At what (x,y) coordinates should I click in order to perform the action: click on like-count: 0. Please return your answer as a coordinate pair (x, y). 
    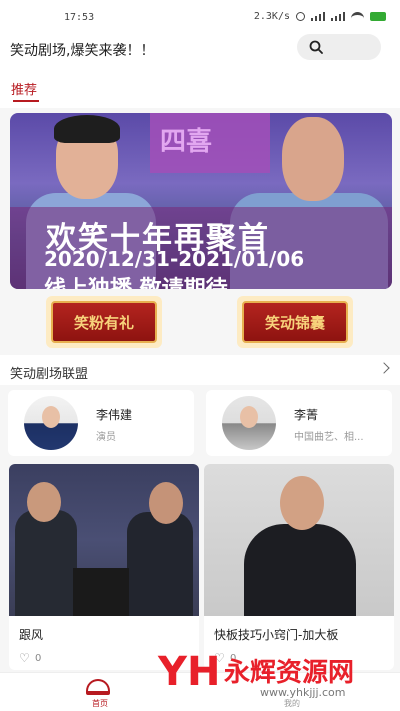
    Looking at the image, I should click on (38, 658).